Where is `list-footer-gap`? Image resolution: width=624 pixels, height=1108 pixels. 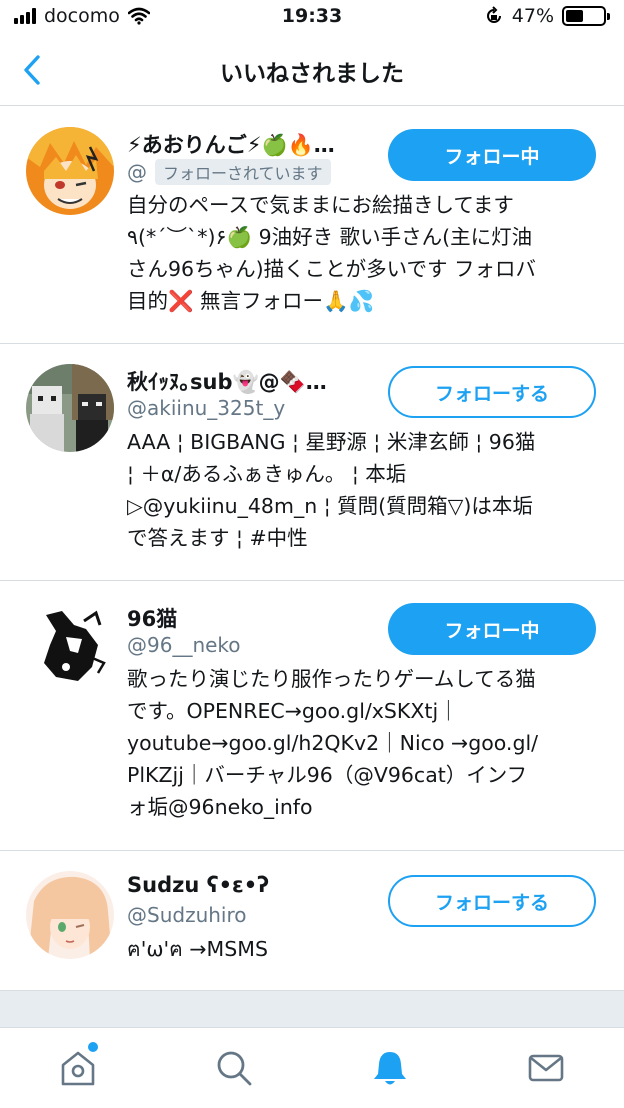
list-footer-gap is located at coordinates (312, 1009).